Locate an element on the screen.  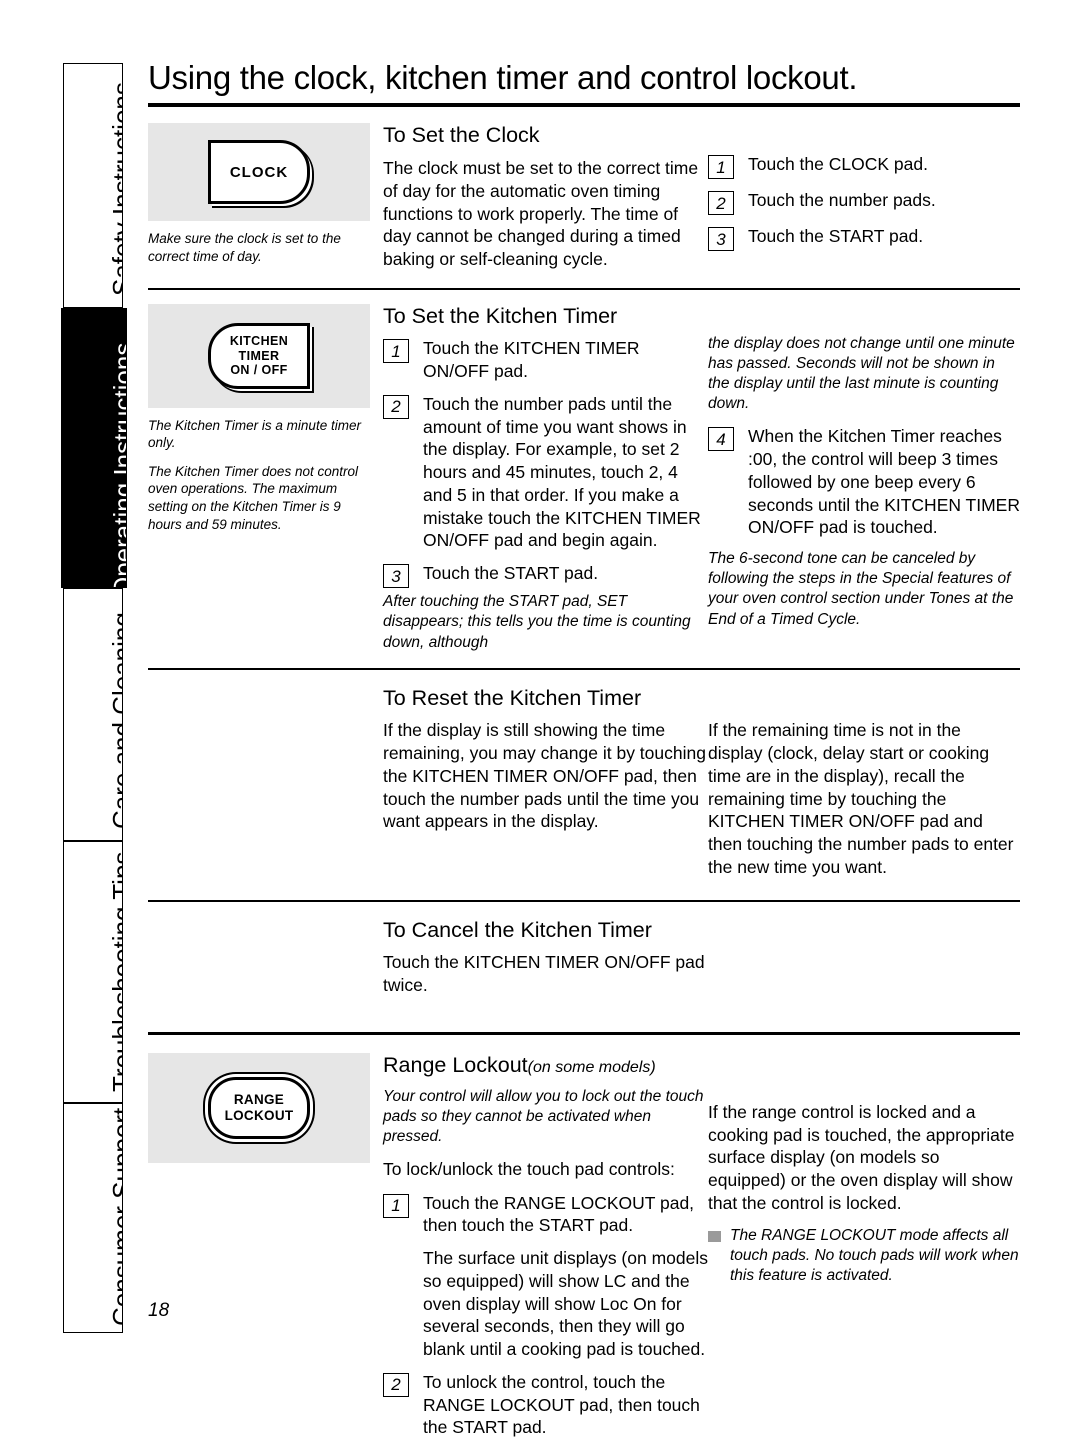
kitchen-timer-pad-button: KITCHEN TIMER ON / OFF is located at coordinates (259, 355).